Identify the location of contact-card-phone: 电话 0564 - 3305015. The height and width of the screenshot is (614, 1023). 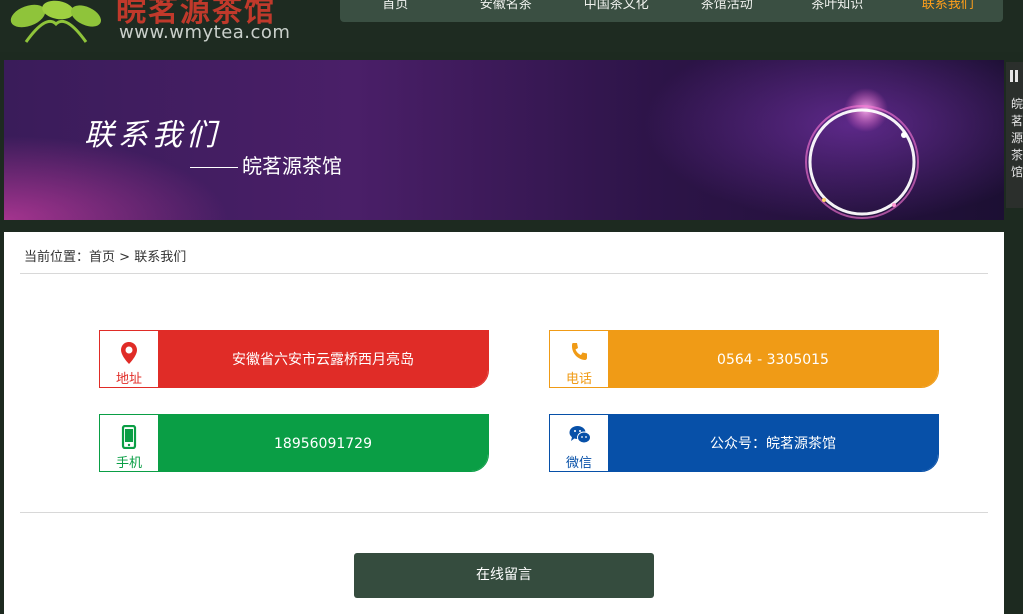
(744, 359).